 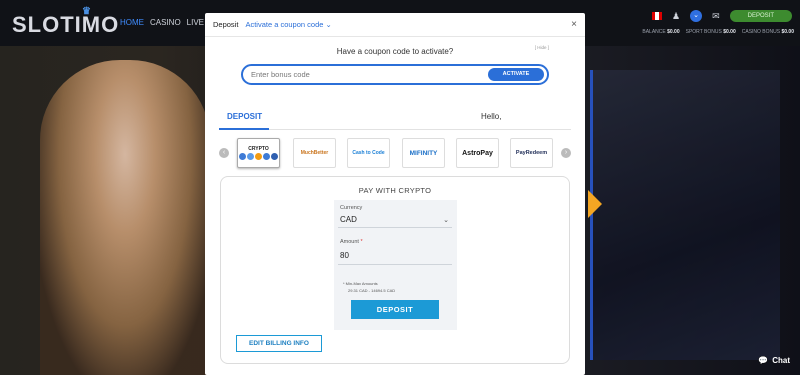 I want to click on header-deposit-button: DEPOSIT, so click(x=760, y=16).